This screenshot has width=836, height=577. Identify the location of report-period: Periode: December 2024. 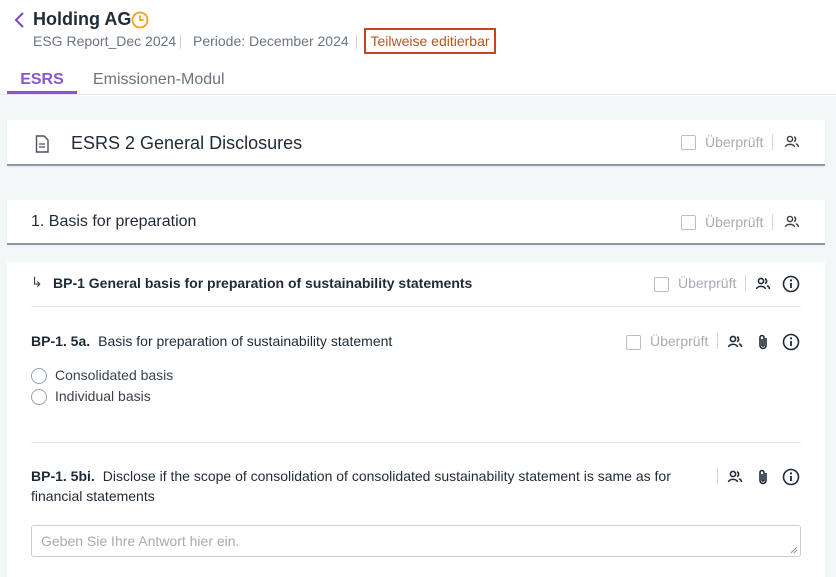
(271, 41).